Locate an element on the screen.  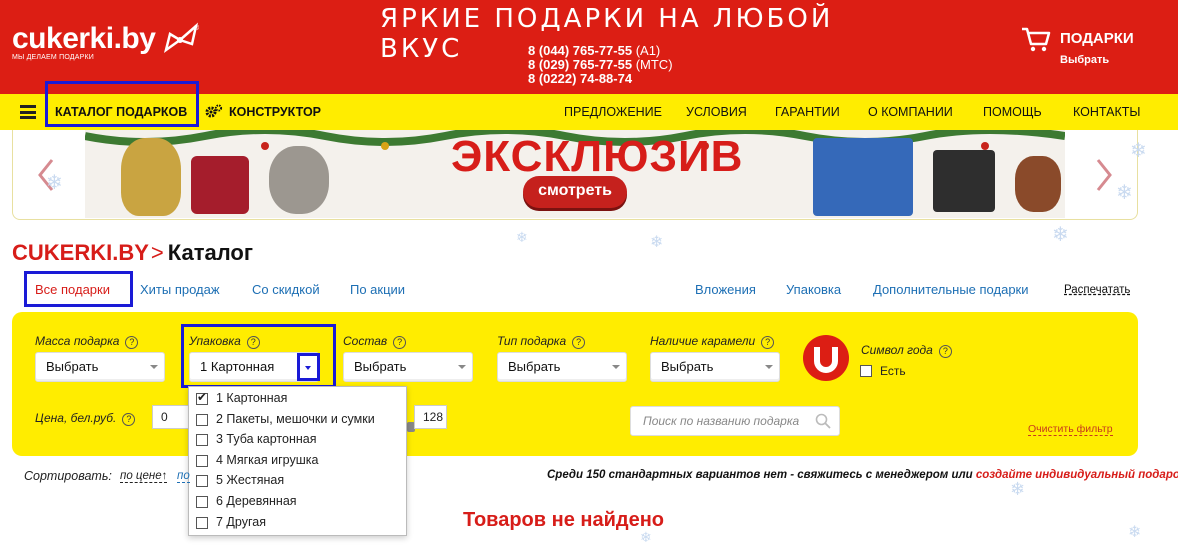
trademark-mark: ® is located at coordinates (197, 28).